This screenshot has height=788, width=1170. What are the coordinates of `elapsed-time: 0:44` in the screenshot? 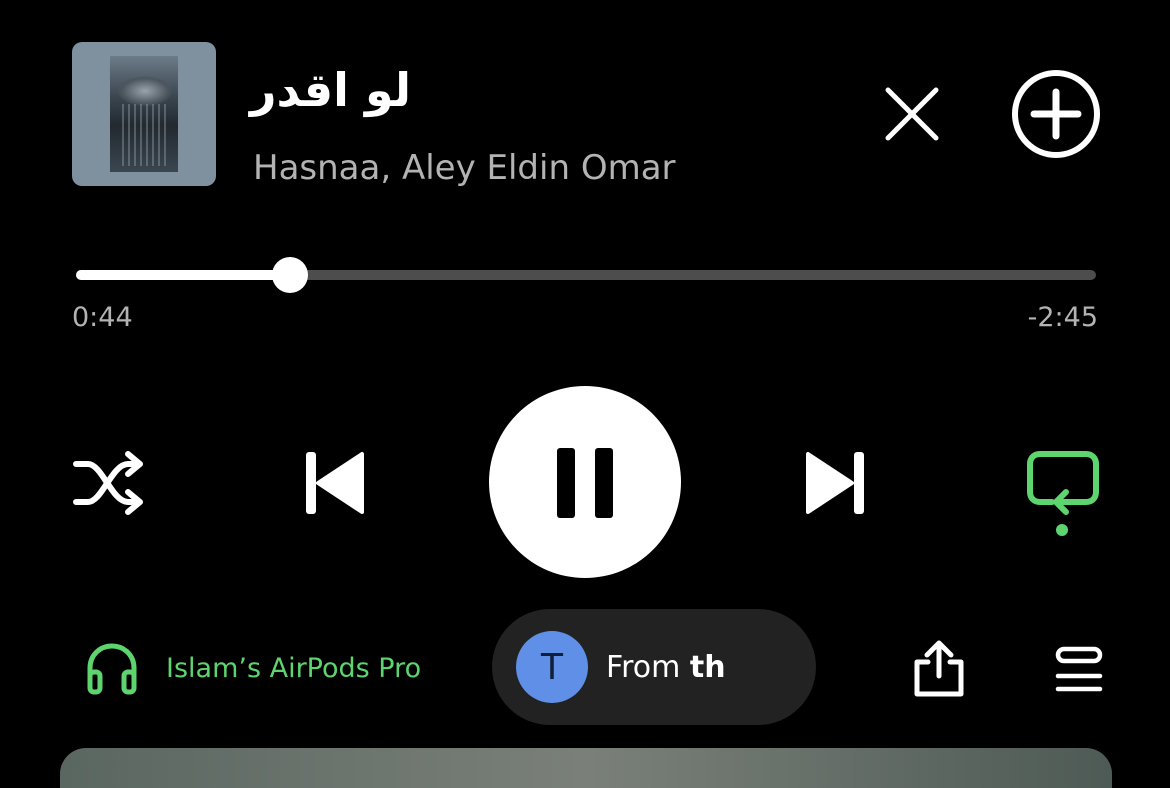 It's located at (102, 317).